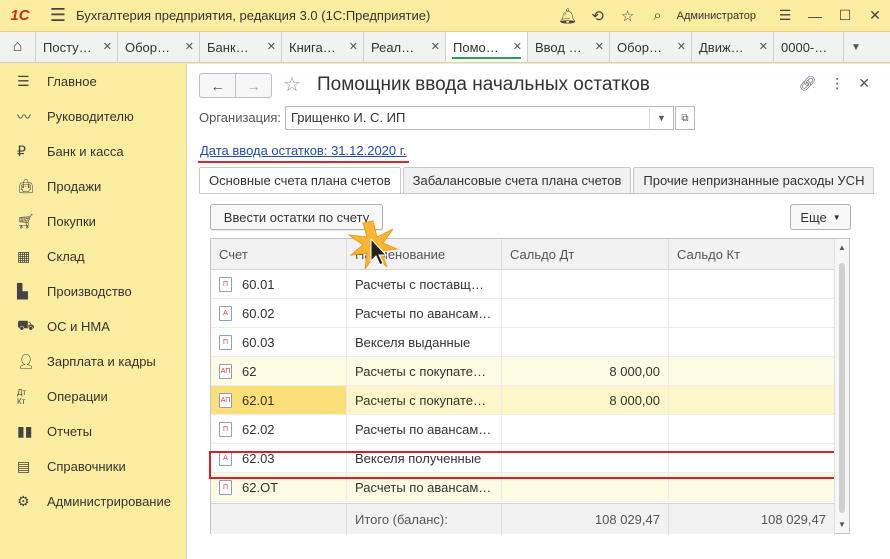 Image resolution: width=890 pixels, height=559 pixels. Describe the element at coordinates (842, 524) in the screenshot. I see `scroll-down-icon: ▼` at that location.